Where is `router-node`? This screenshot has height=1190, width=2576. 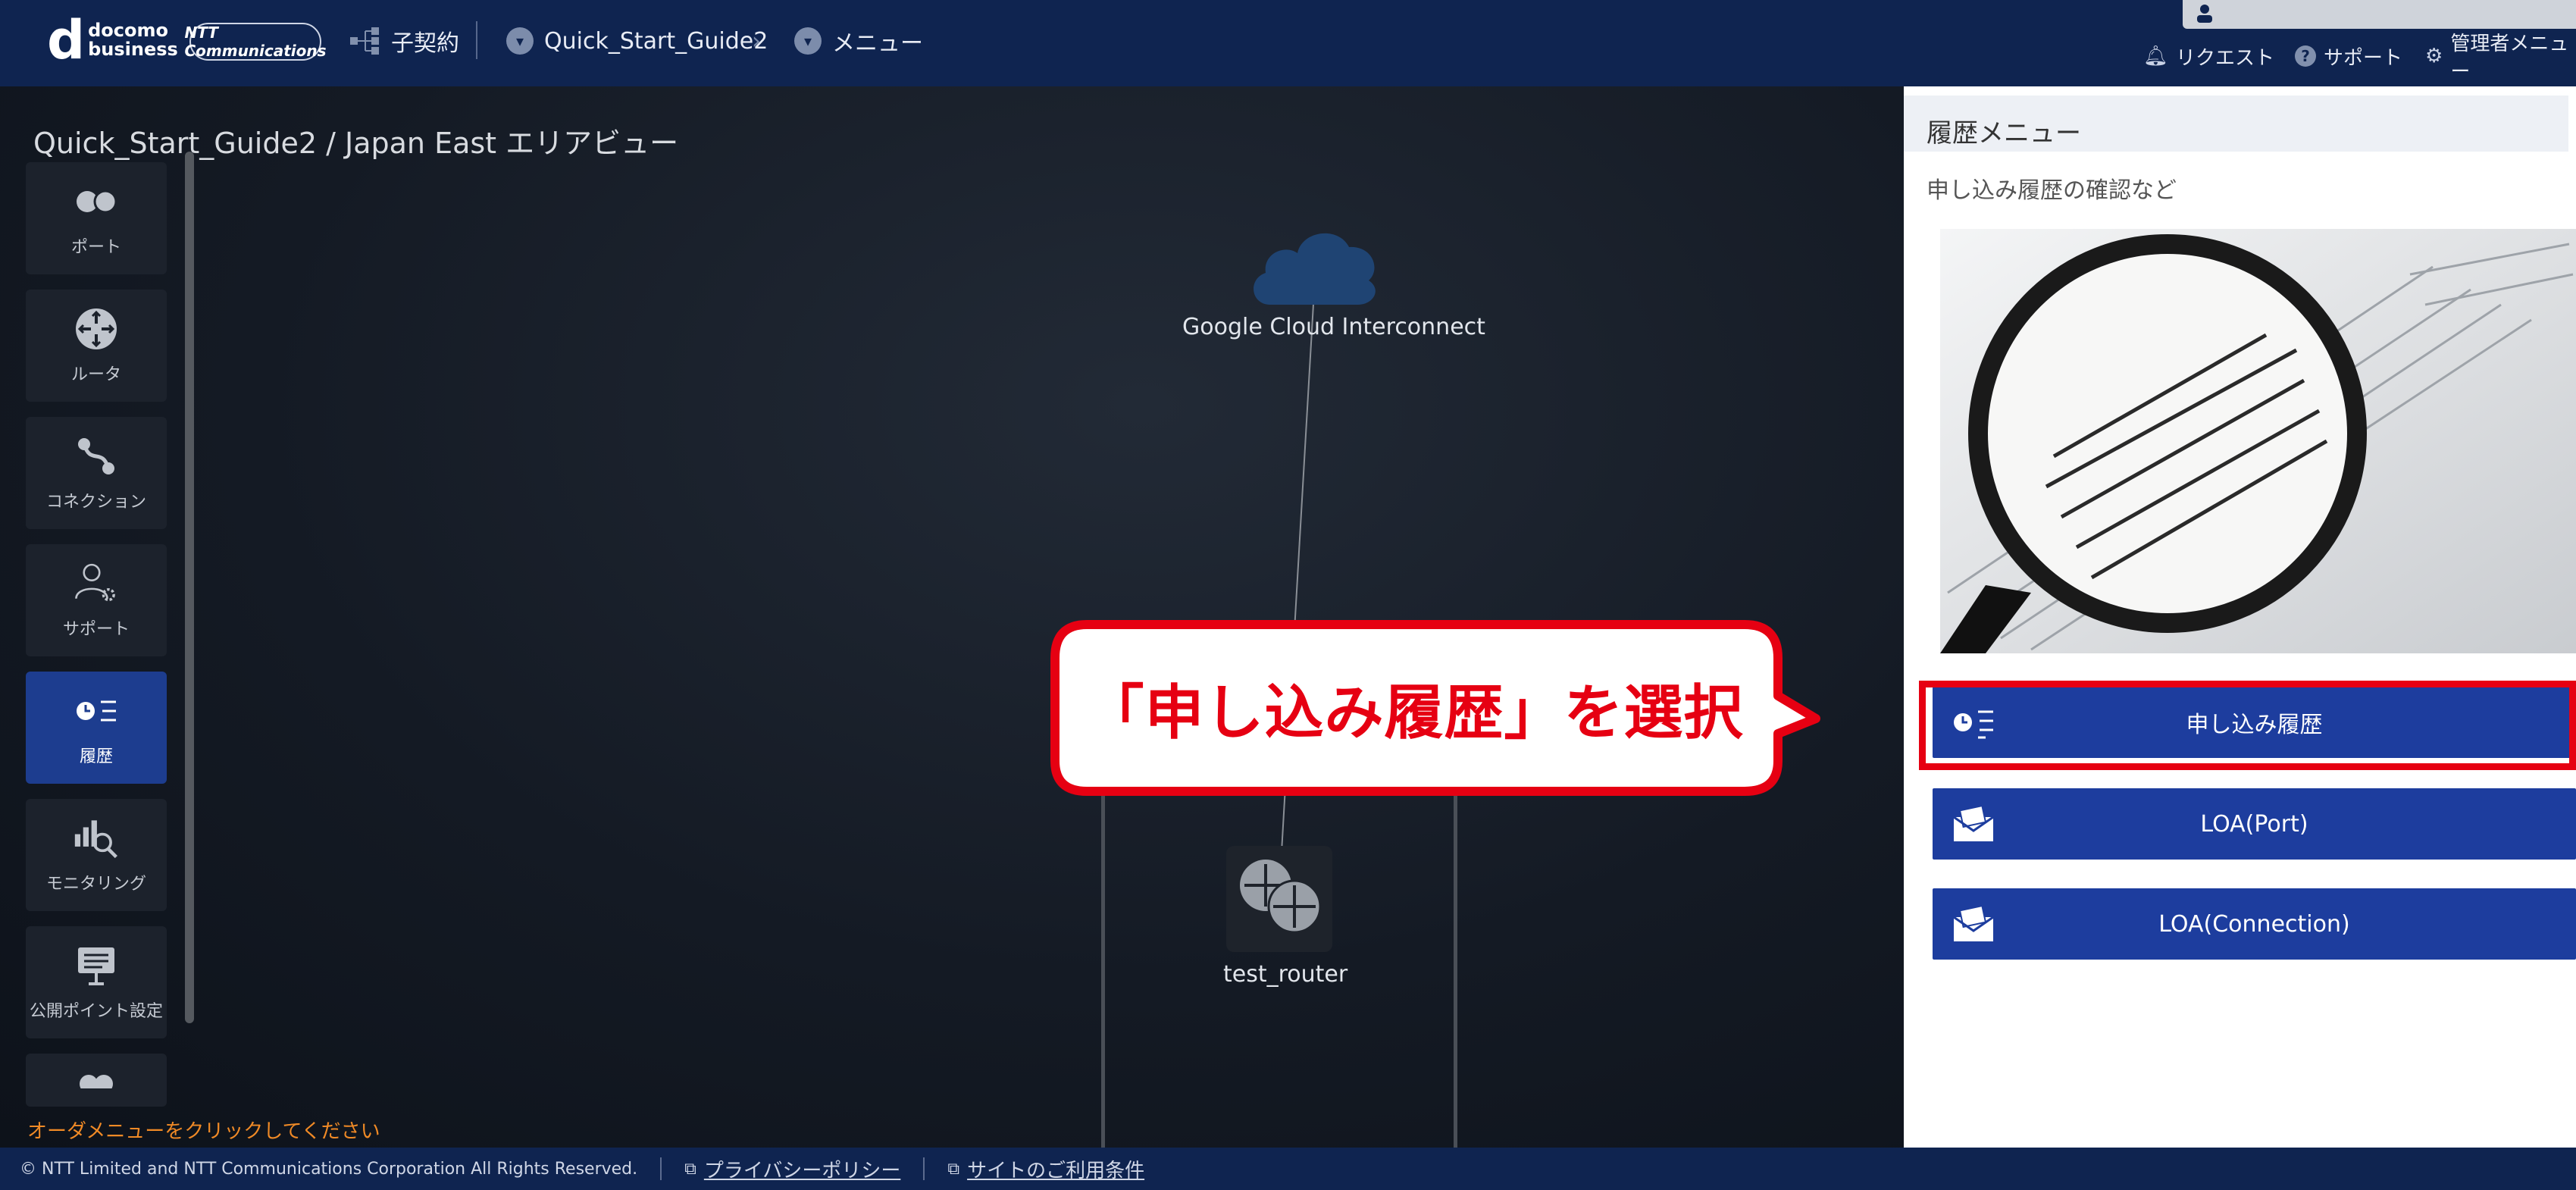 router-node is located at coordinates (1279, 899).